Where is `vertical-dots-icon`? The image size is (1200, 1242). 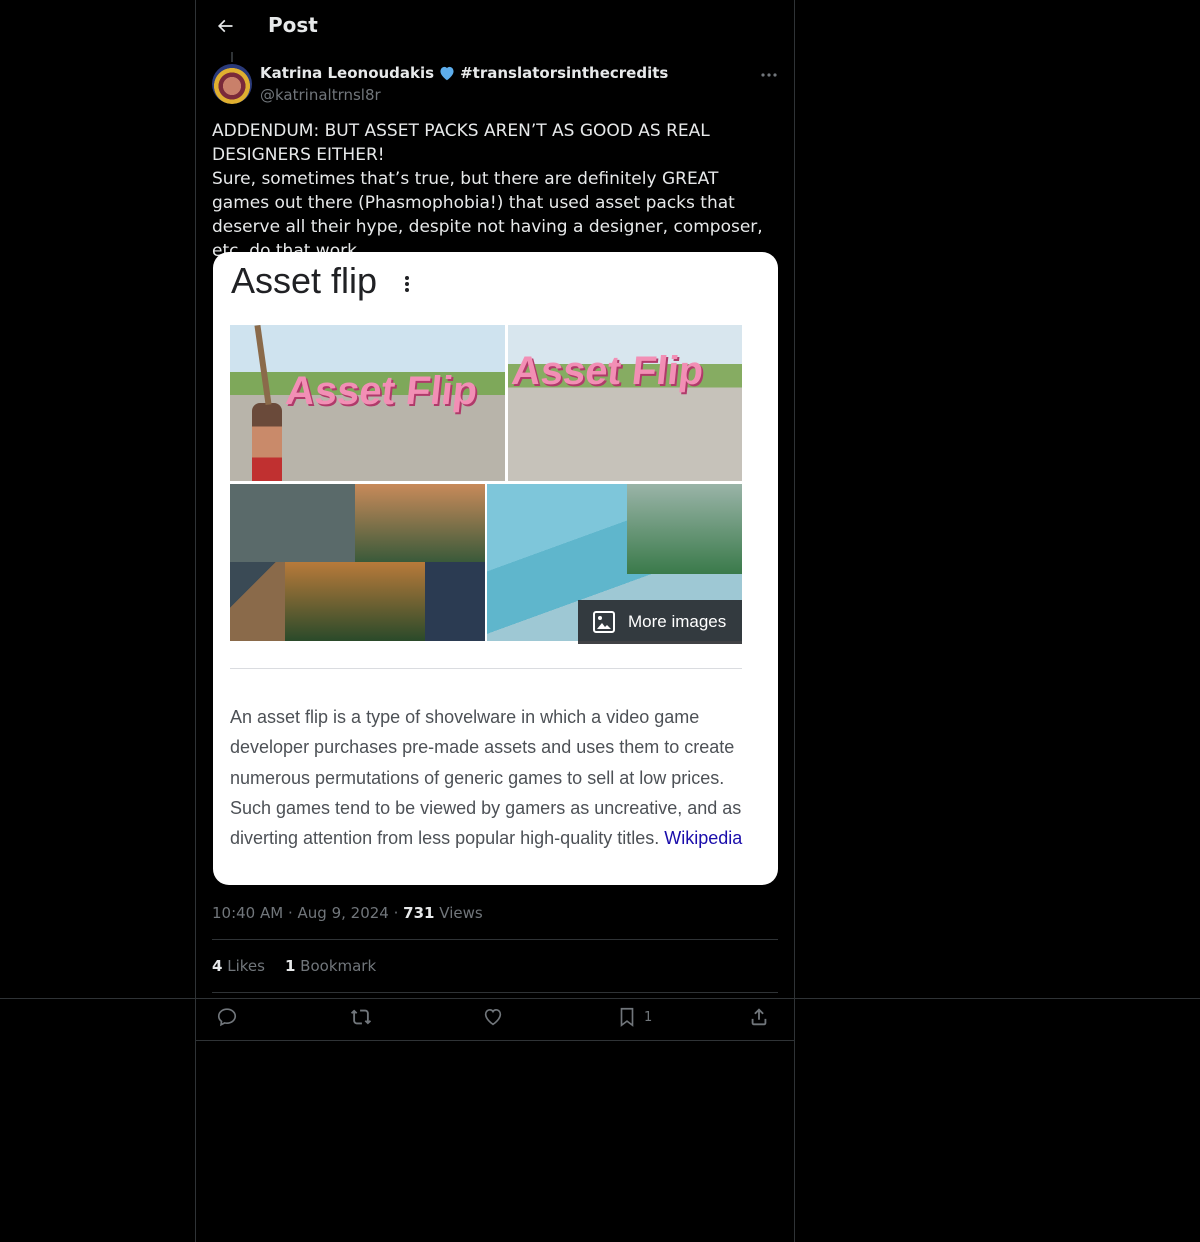 vertical-dots-icon is located at coordinates (407, 284).